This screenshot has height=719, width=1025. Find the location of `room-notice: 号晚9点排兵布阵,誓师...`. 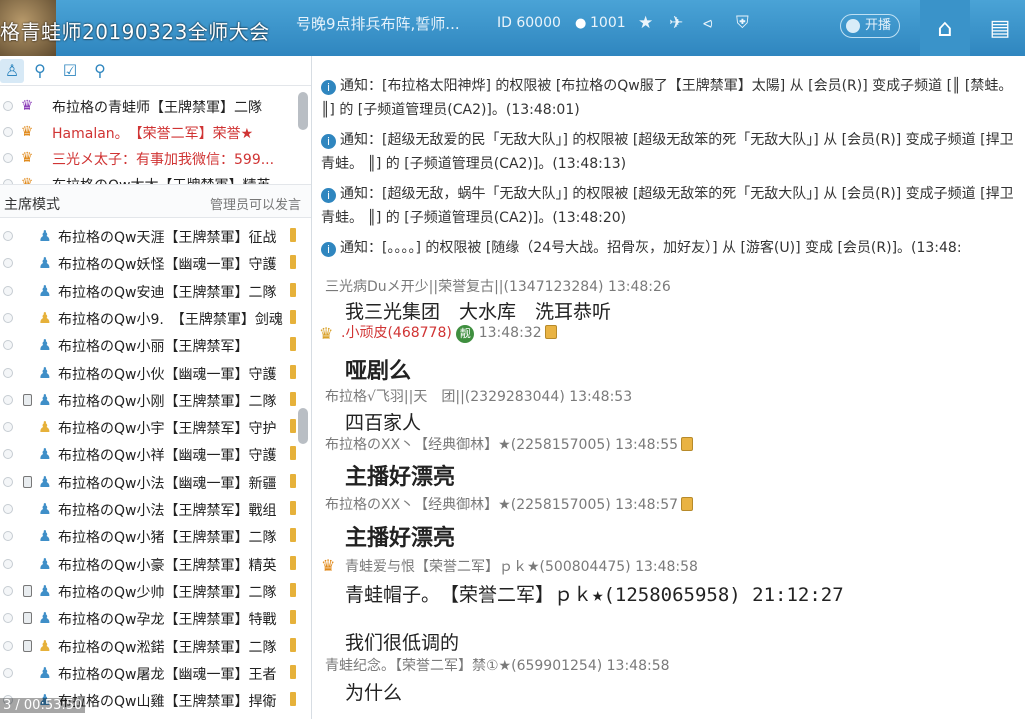

room-notice: 号晚9点排兵布阵,誓师... is located at coordinates (378, 23).